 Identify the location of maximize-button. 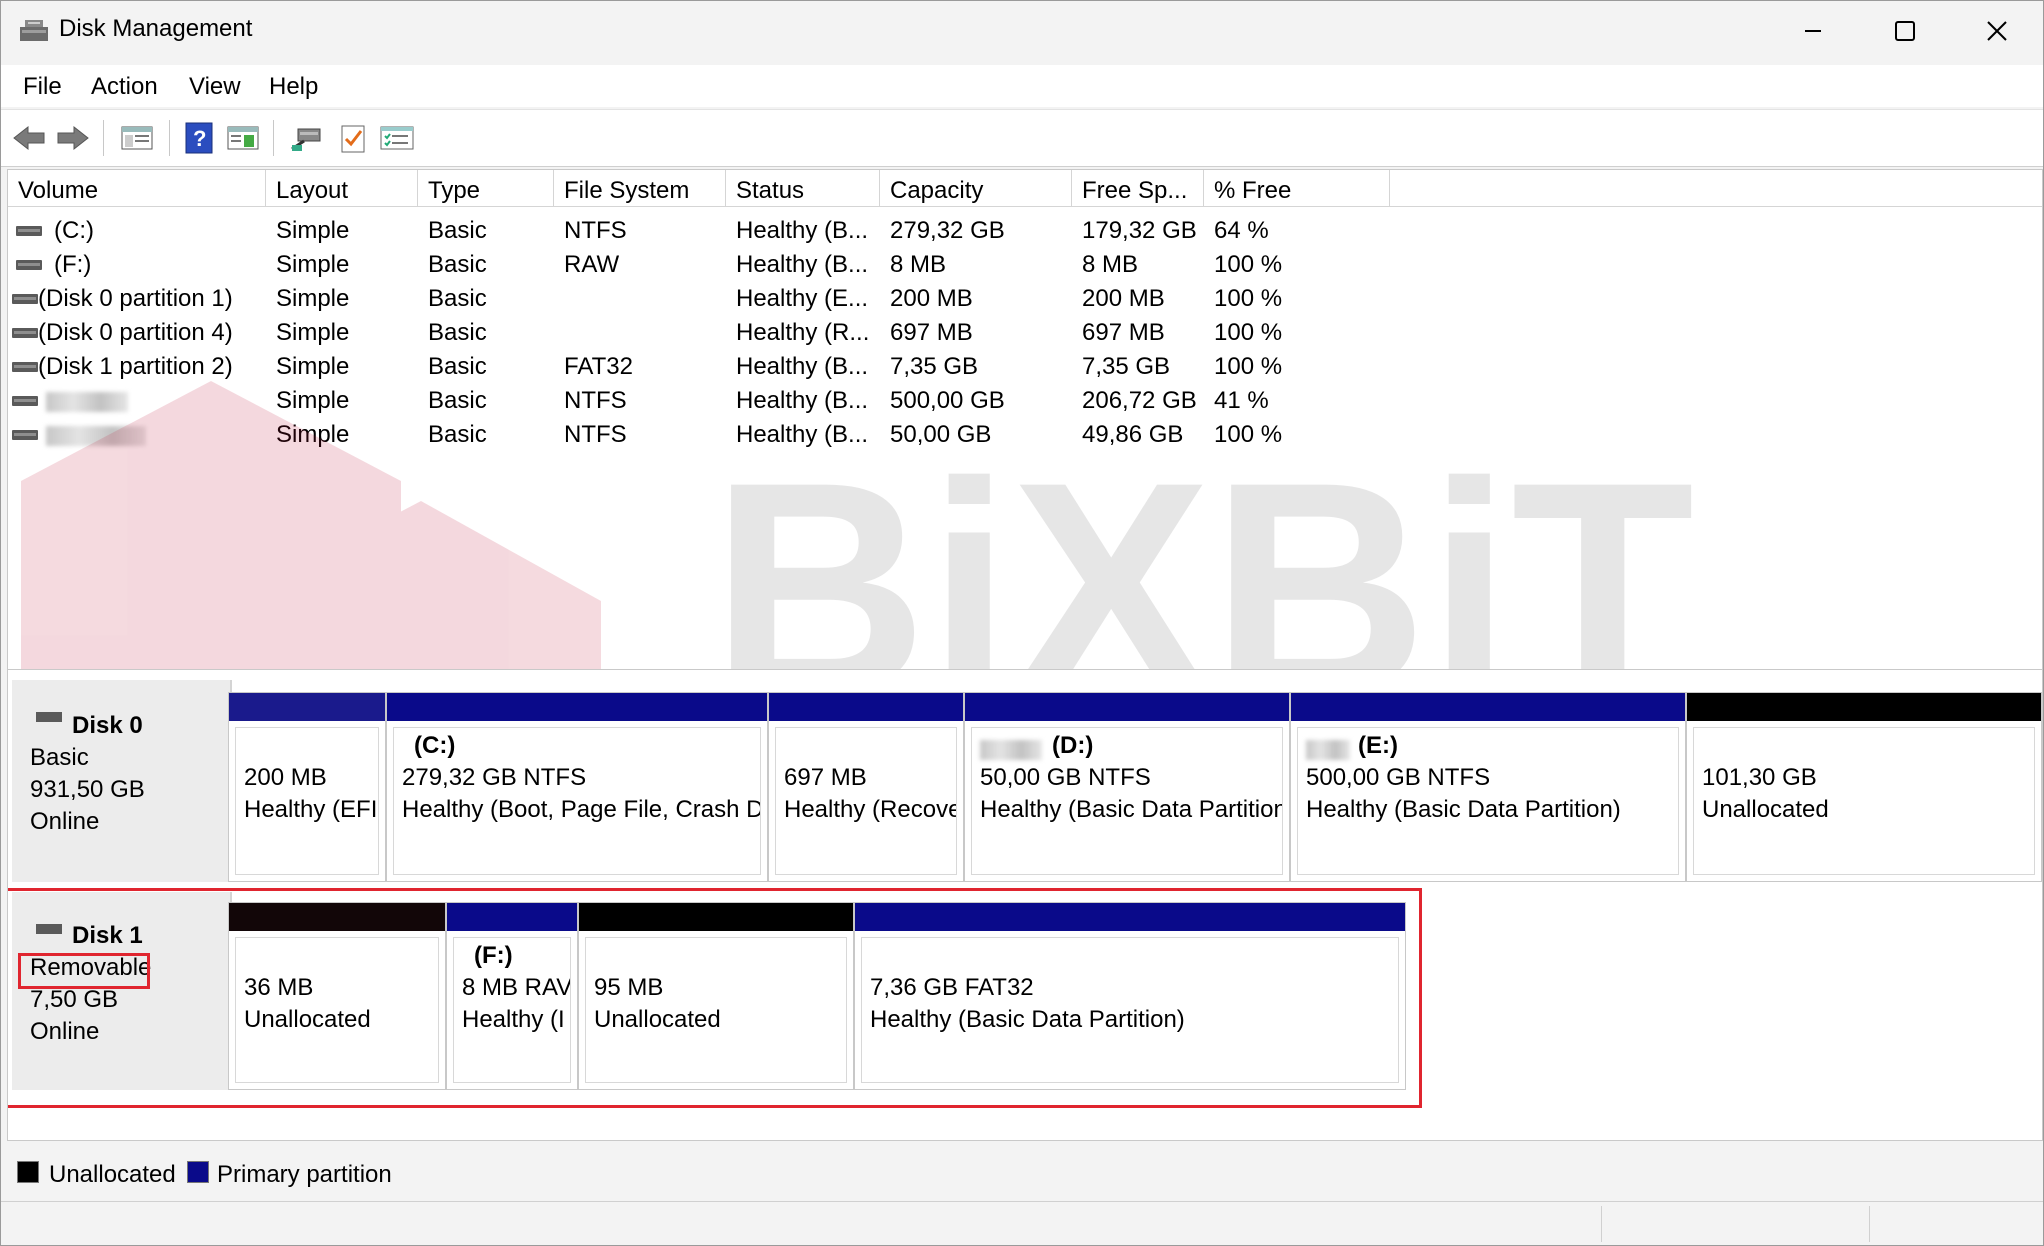
(1905, 31).